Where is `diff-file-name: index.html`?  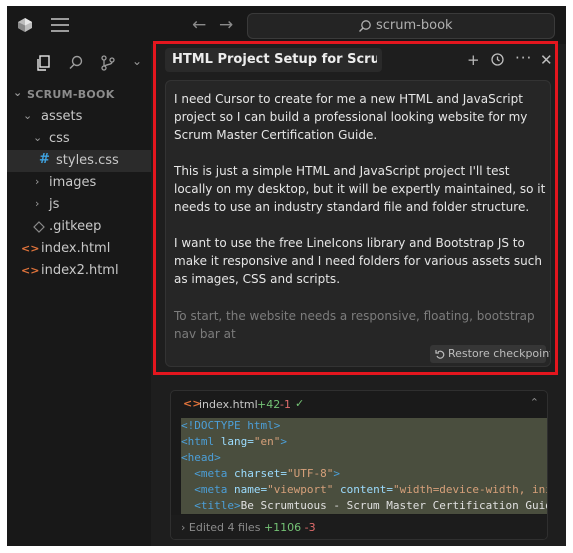
diff-file-name: index.html is located at coordinates (228, 404).